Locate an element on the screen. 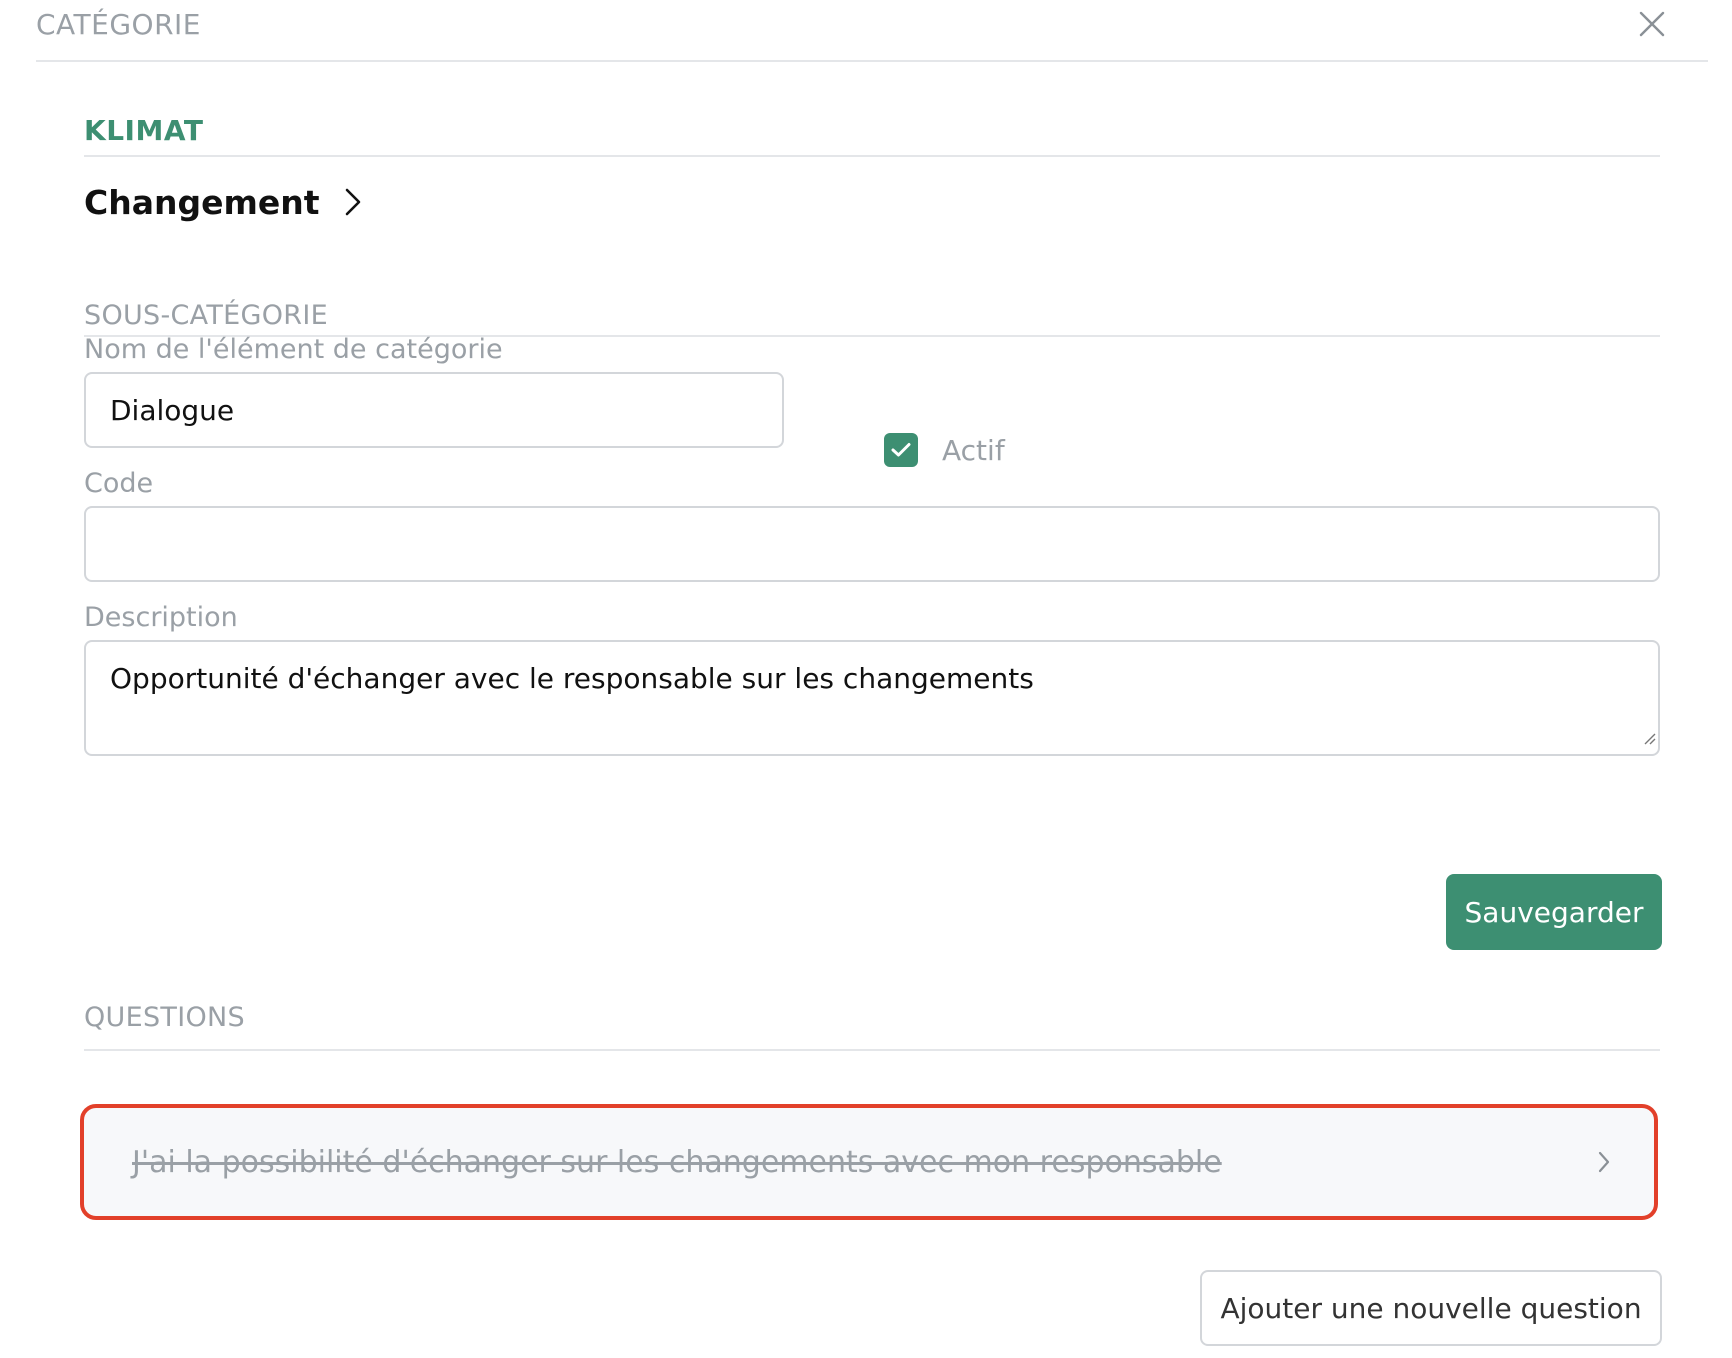 The height and width of the screenshot is (1358, 1732). name-field-label: Nom de l'élément de catégorie is located at coordinates (293, 349).